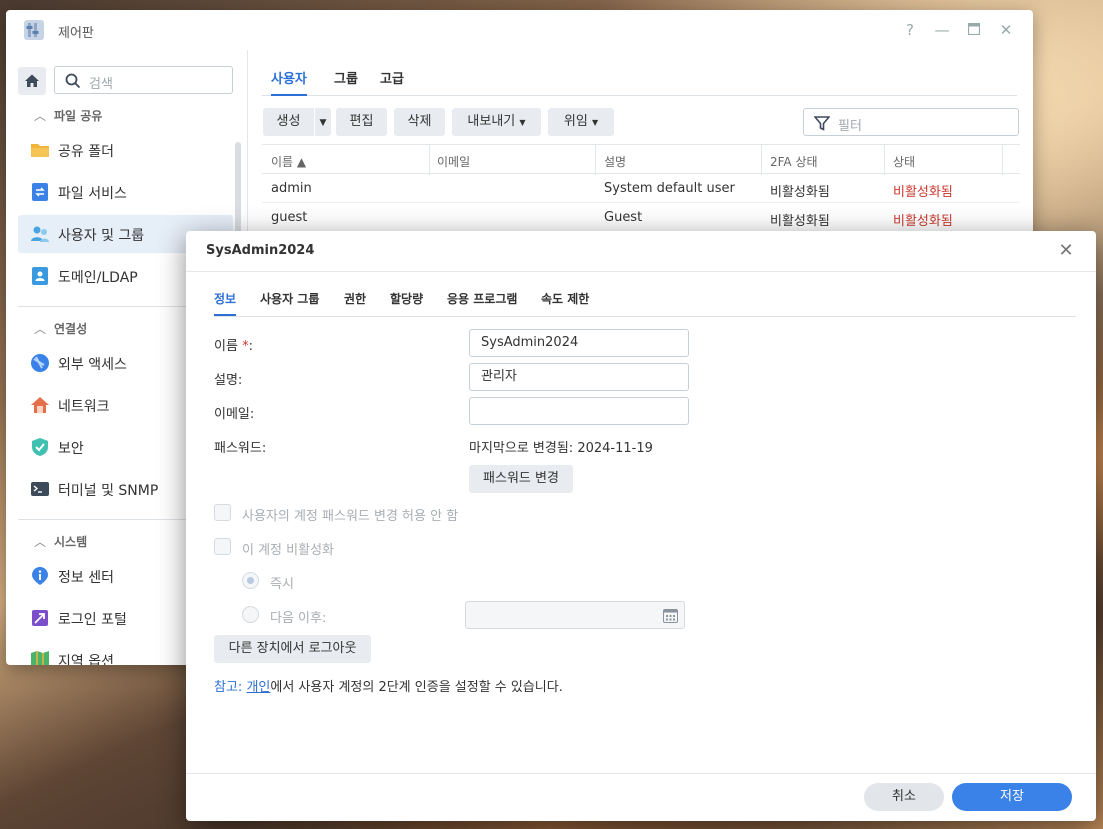  I want to click on shield-icon, so click(40, 447).